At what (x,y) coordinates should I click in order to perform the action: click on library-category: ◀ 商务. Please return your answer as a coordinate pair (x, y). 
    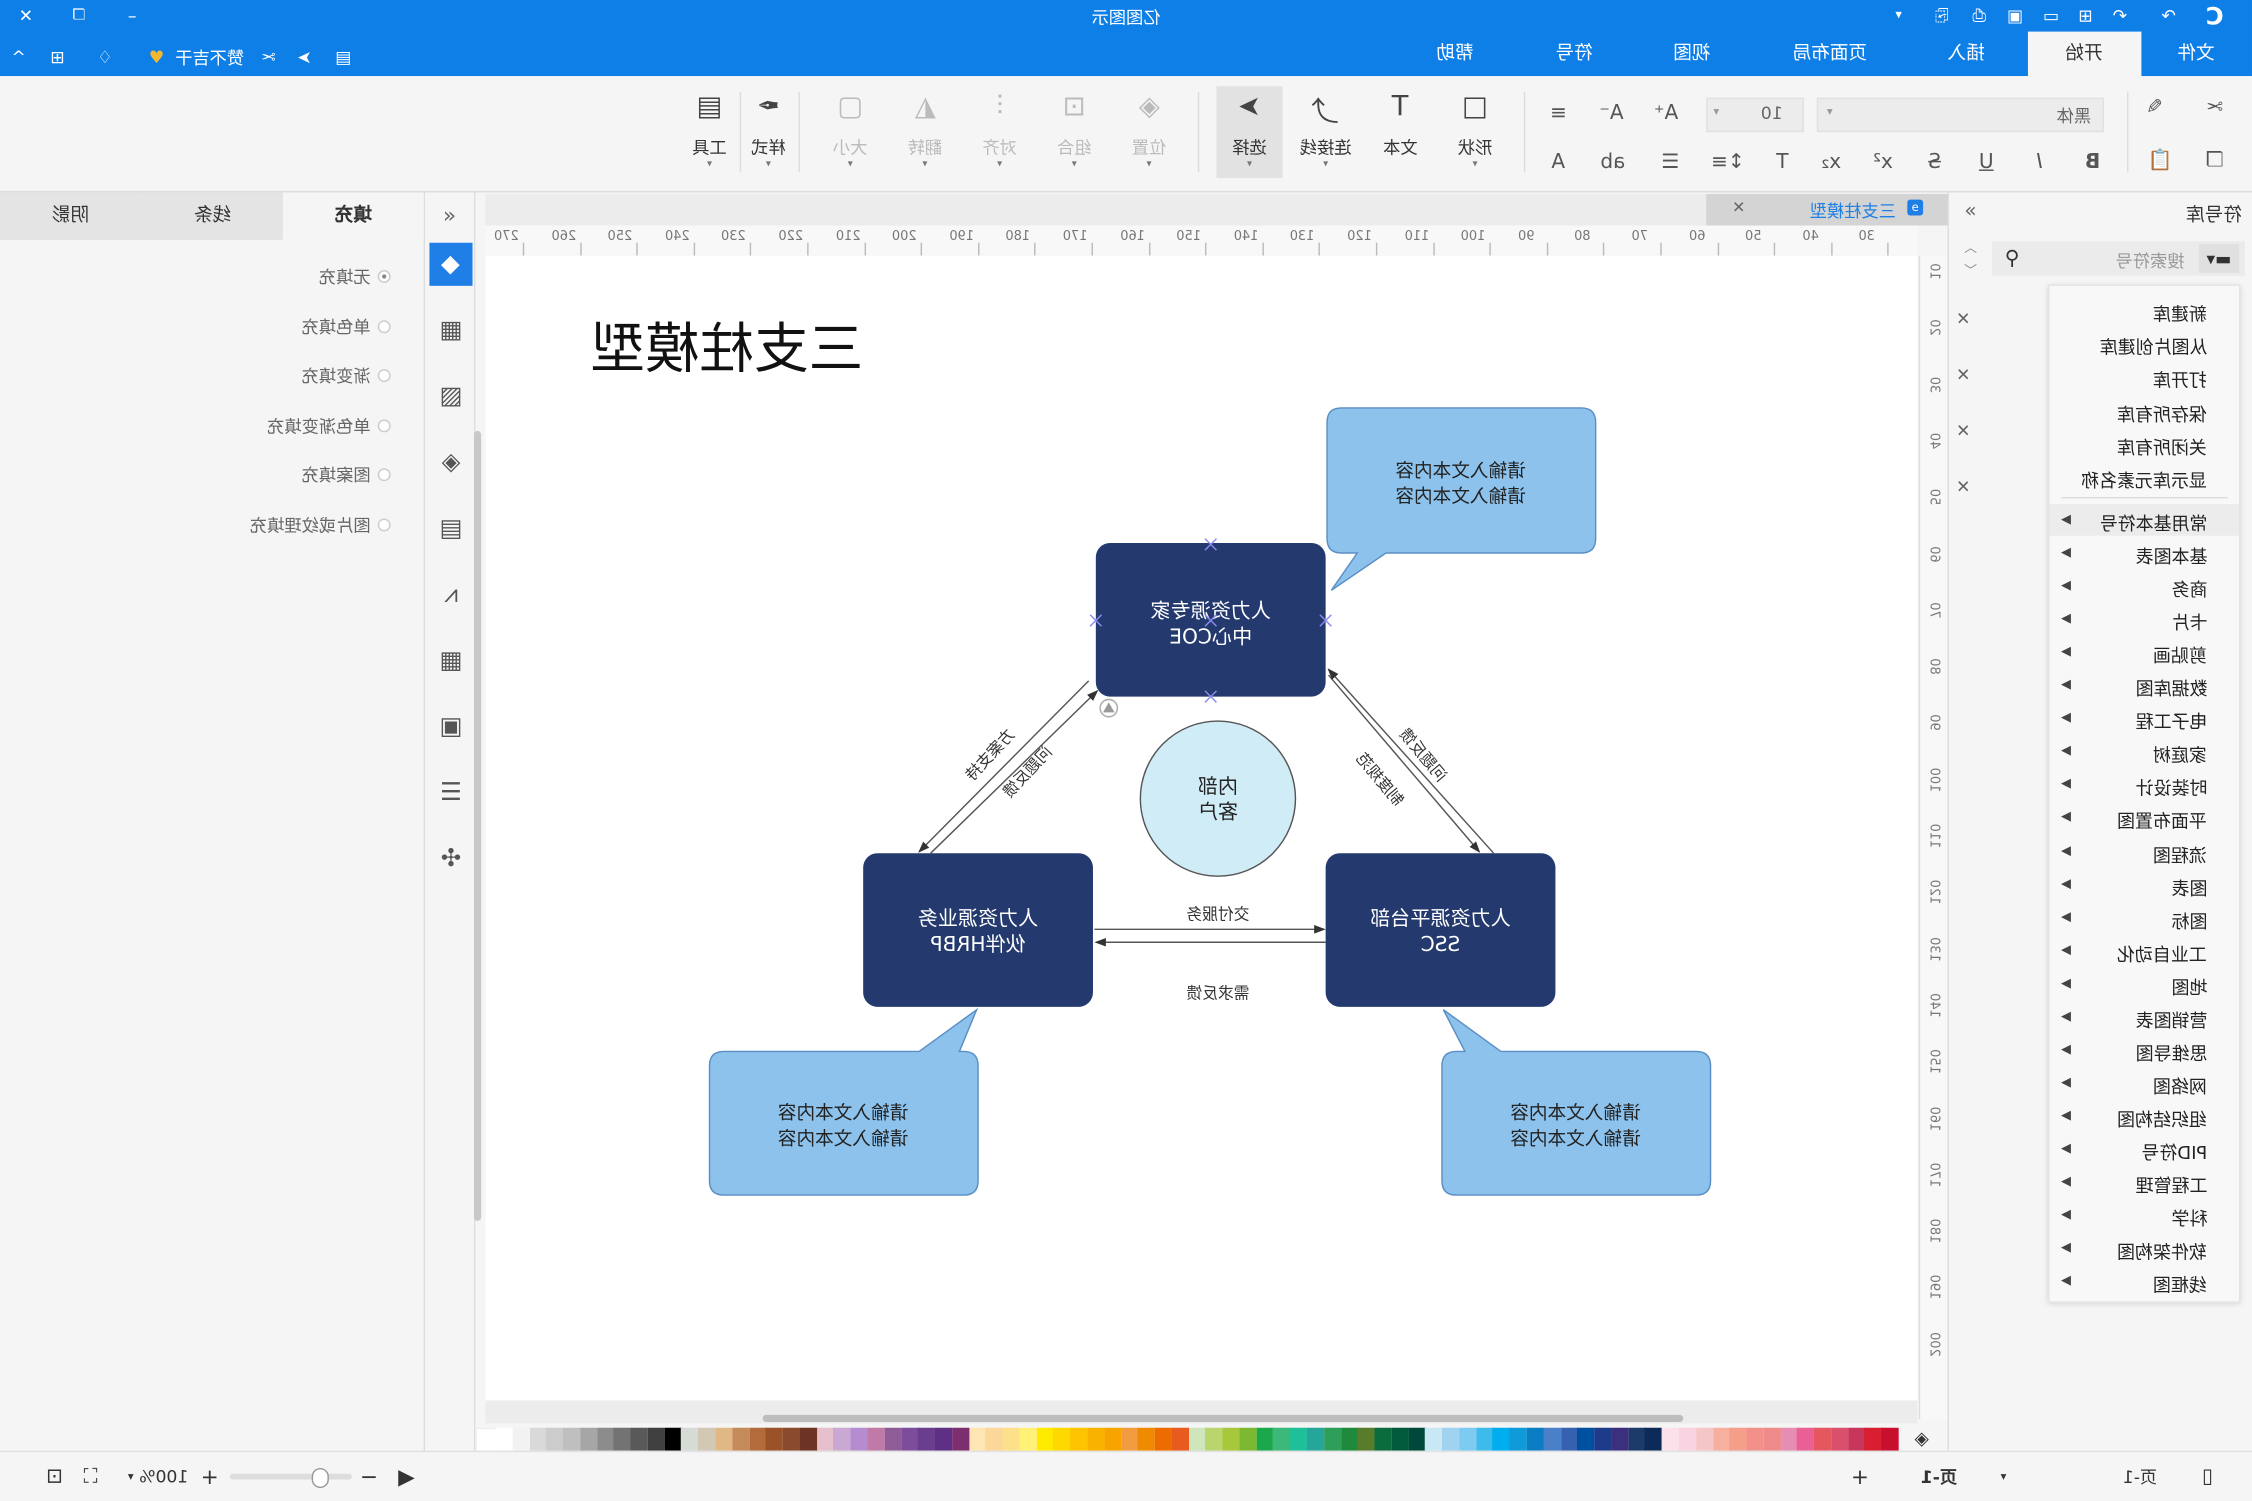
    Looking at the image, I should click on (2144, 586).